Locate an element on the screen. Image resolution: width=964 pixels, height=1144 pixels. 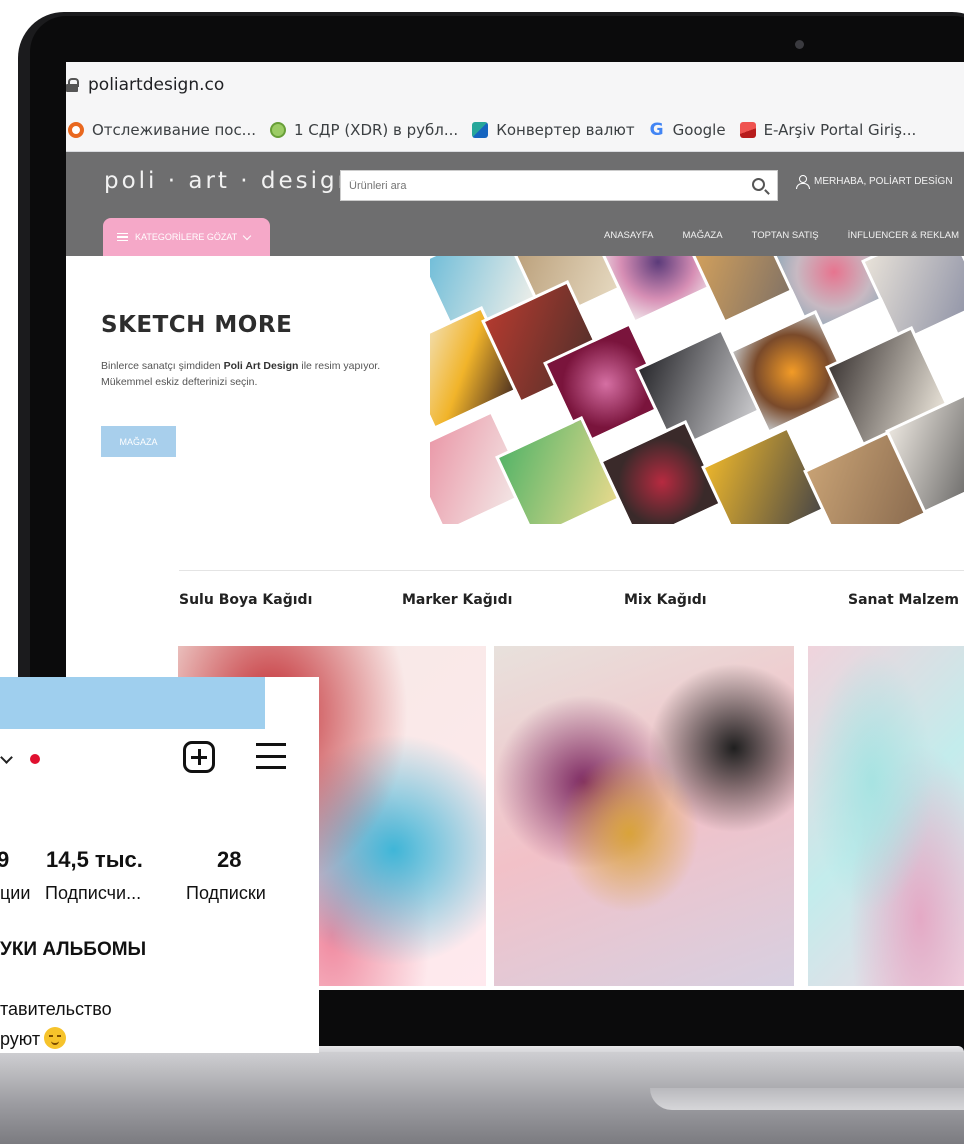
bio-line-text: руют is located at coordinates (20, 1039).